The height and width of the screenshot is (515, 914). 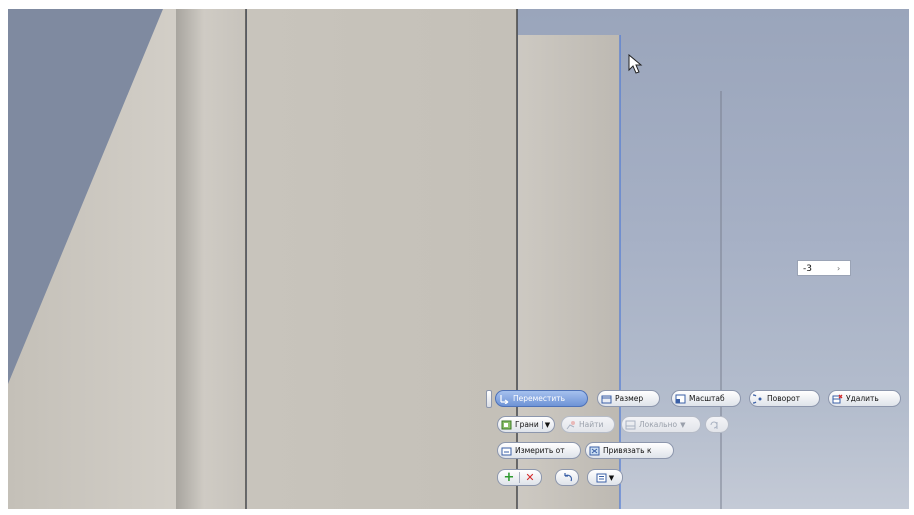 What do you see at coordinates (714, 425) in the screenshot?
I see `rotate-axis-icon` at bounding box center [714, 425].